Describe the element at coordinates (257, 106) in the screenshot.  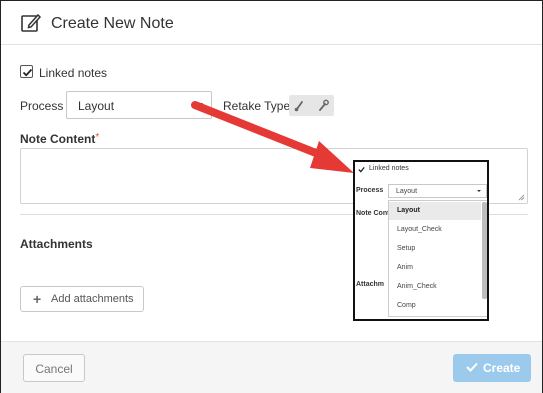
I see `retake-type-label: Retake Type` at that location.